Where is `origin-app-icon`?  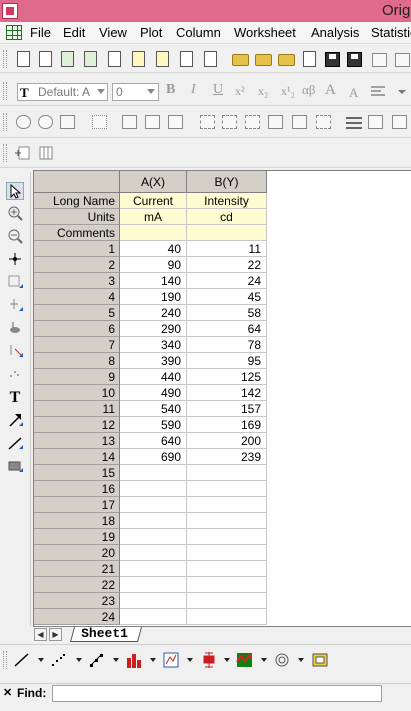 origin-app-icon is located at coordinates (10, 11).